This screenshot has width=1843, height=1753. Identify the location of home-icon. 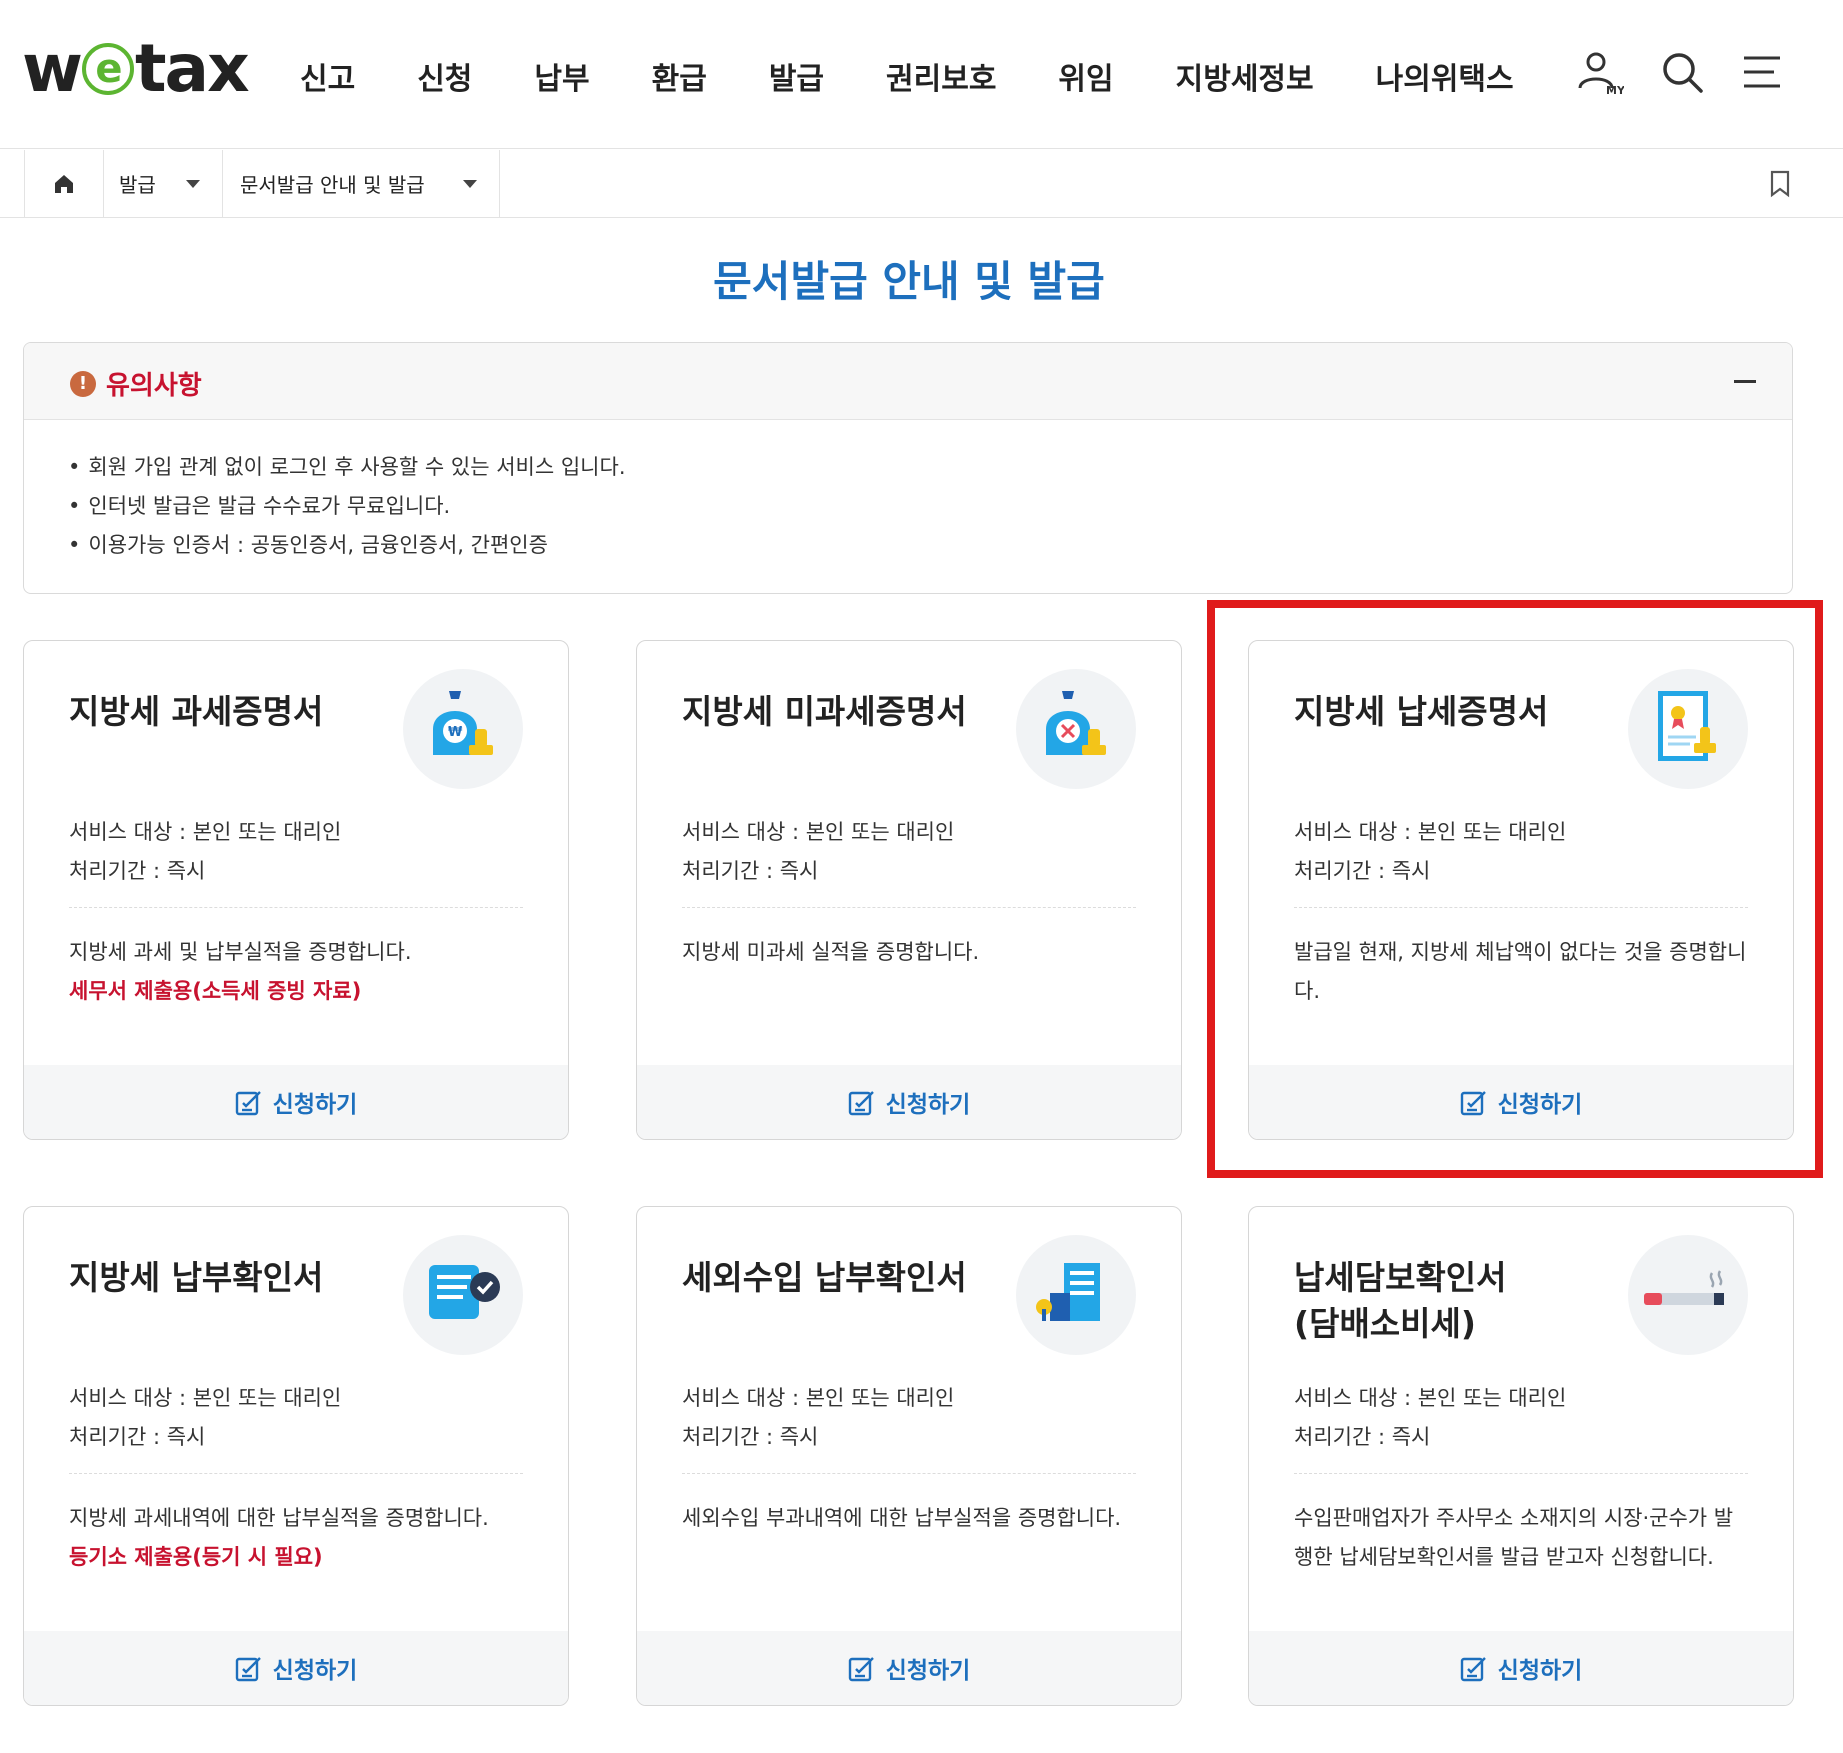
(64, 183).